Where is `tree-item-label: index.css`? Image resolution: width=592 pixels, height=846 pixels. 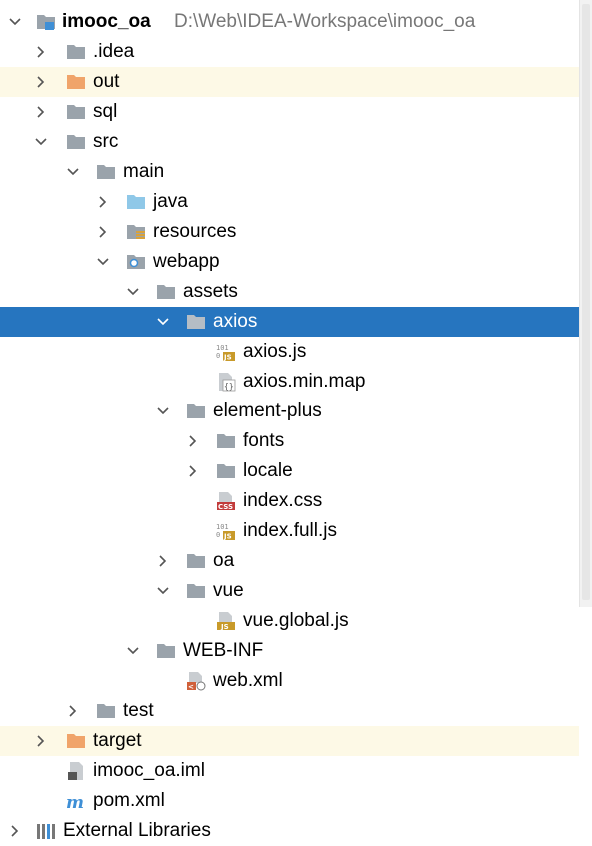
tree-item-label: index.css is located at coordinates (283, 500).